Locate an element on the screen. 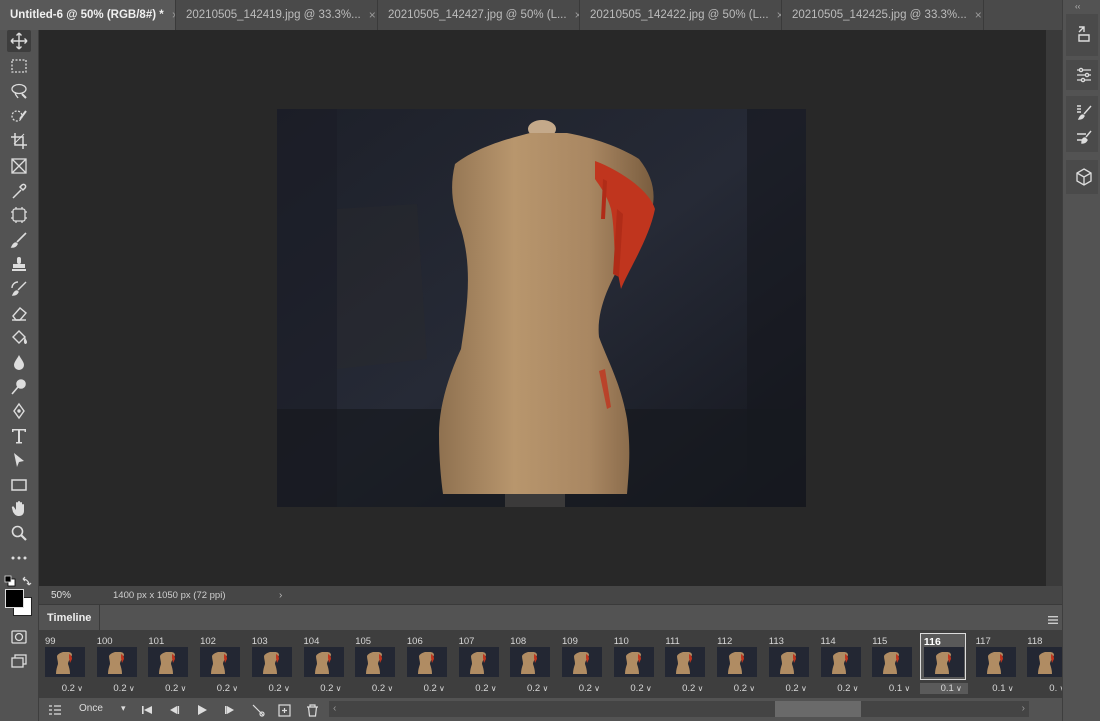 Image resolution: width=1100 pixels, height=721 pixels. timeline-frame: 114 0.2 ∨ is located at coordinates (841, 665).